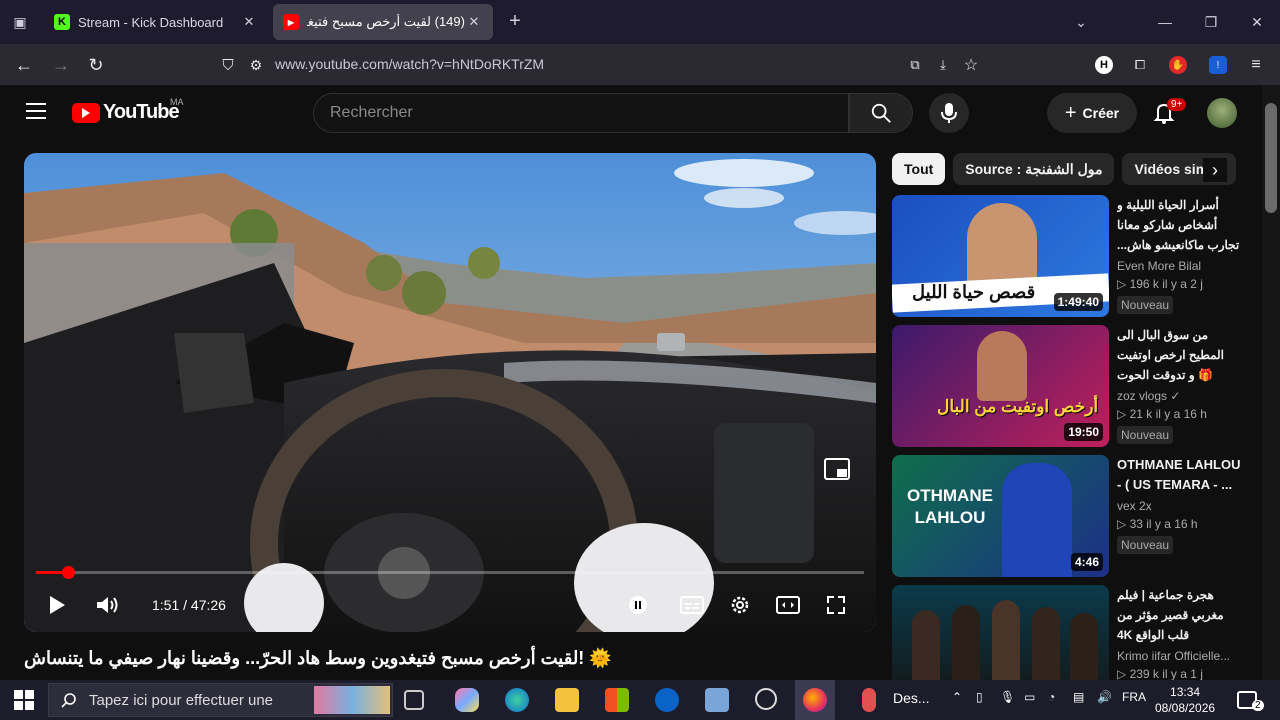  I want to click on theater-mode-button, so click(788, 605).